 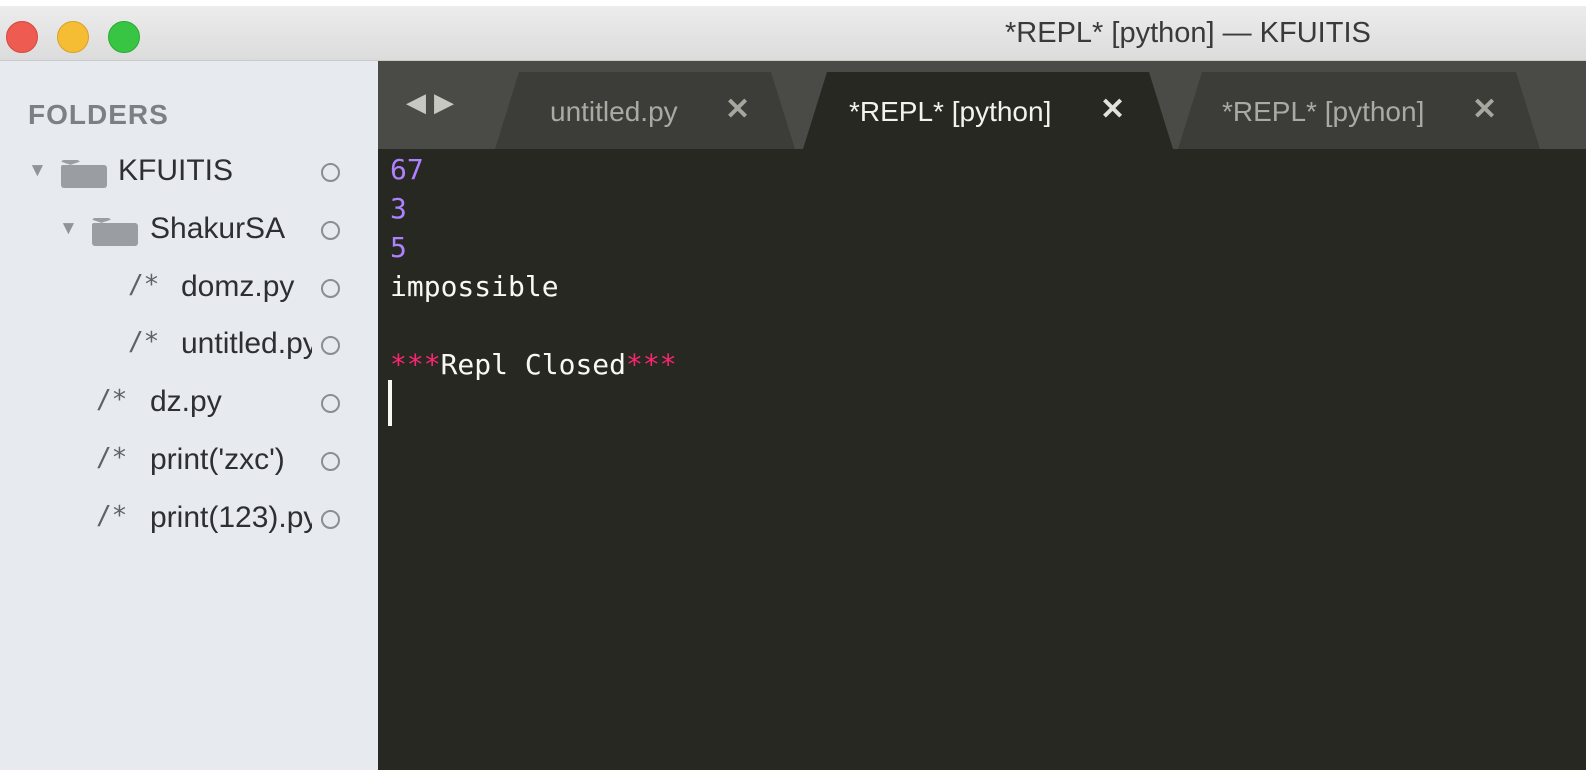 What do you see at coordinates (246, 343) in the screenshot?
I see `sidebar-item-label: untitled.py` at bounding box center [246, 343].